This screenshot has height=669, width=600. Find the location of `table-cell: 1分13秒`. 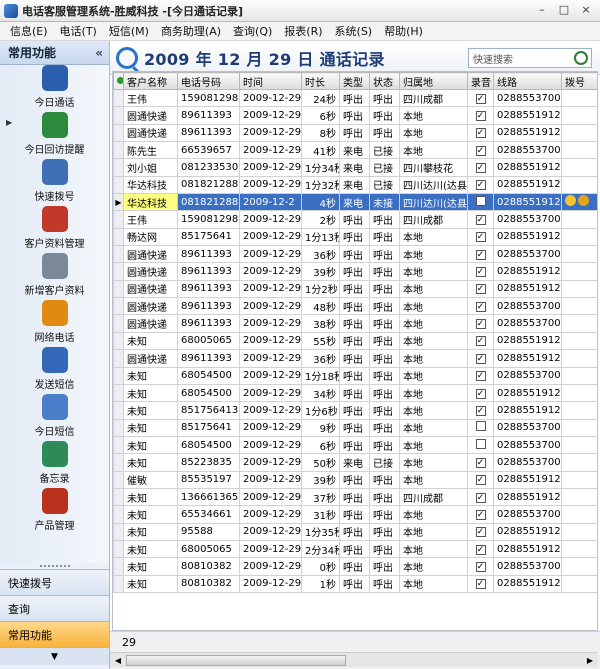

table-cell: 1分13秒 is located at coordinates (320, 237).